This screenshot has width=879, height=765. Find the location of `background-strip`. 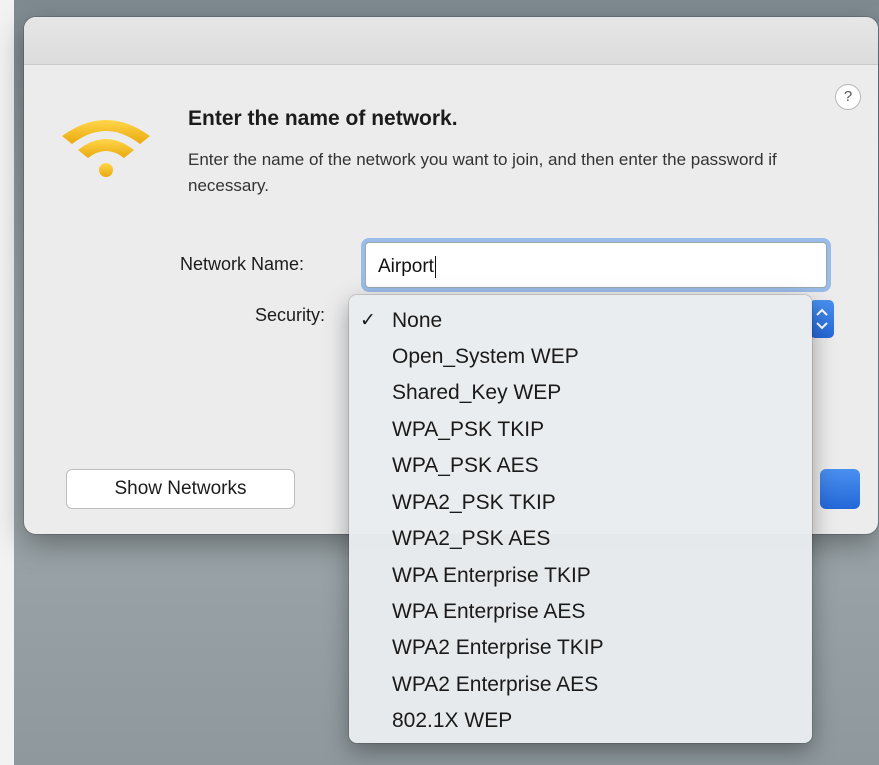

background-strip is located at coordinates (7, 382).